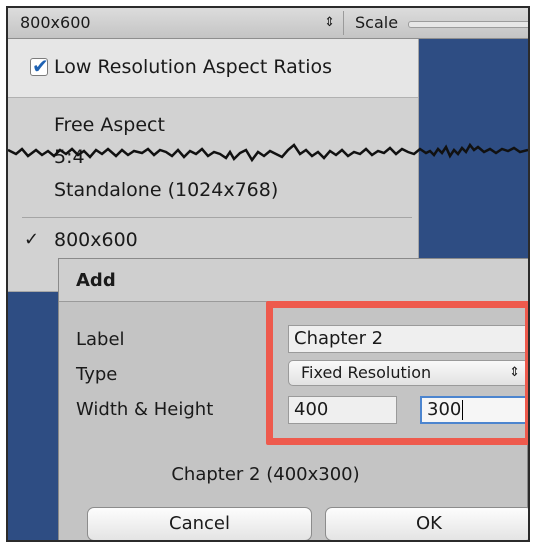  I want to click on low-resolution-option: ✔ Low Resolution Aspect Ratios, so click(213, 68).